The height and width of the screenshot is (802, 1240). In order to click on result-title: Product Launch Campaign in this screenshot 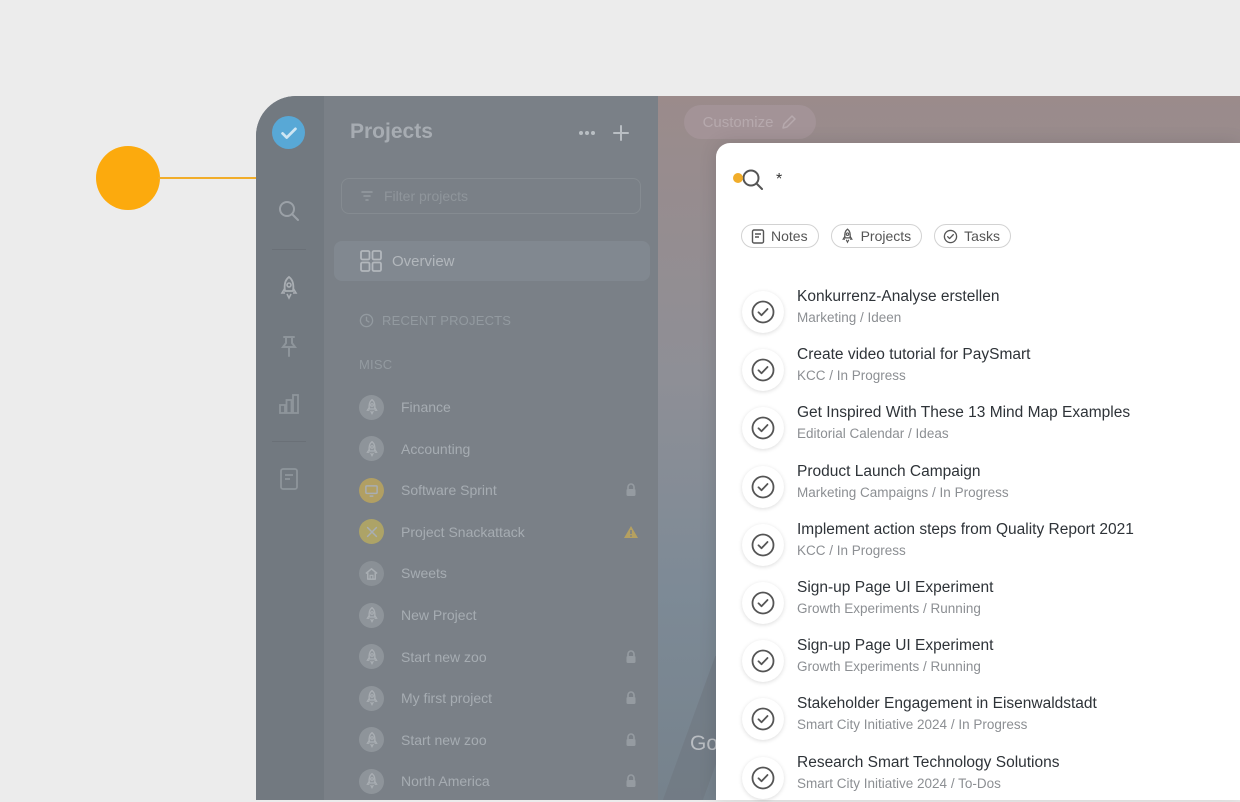, I will do `click(889, 471)`.